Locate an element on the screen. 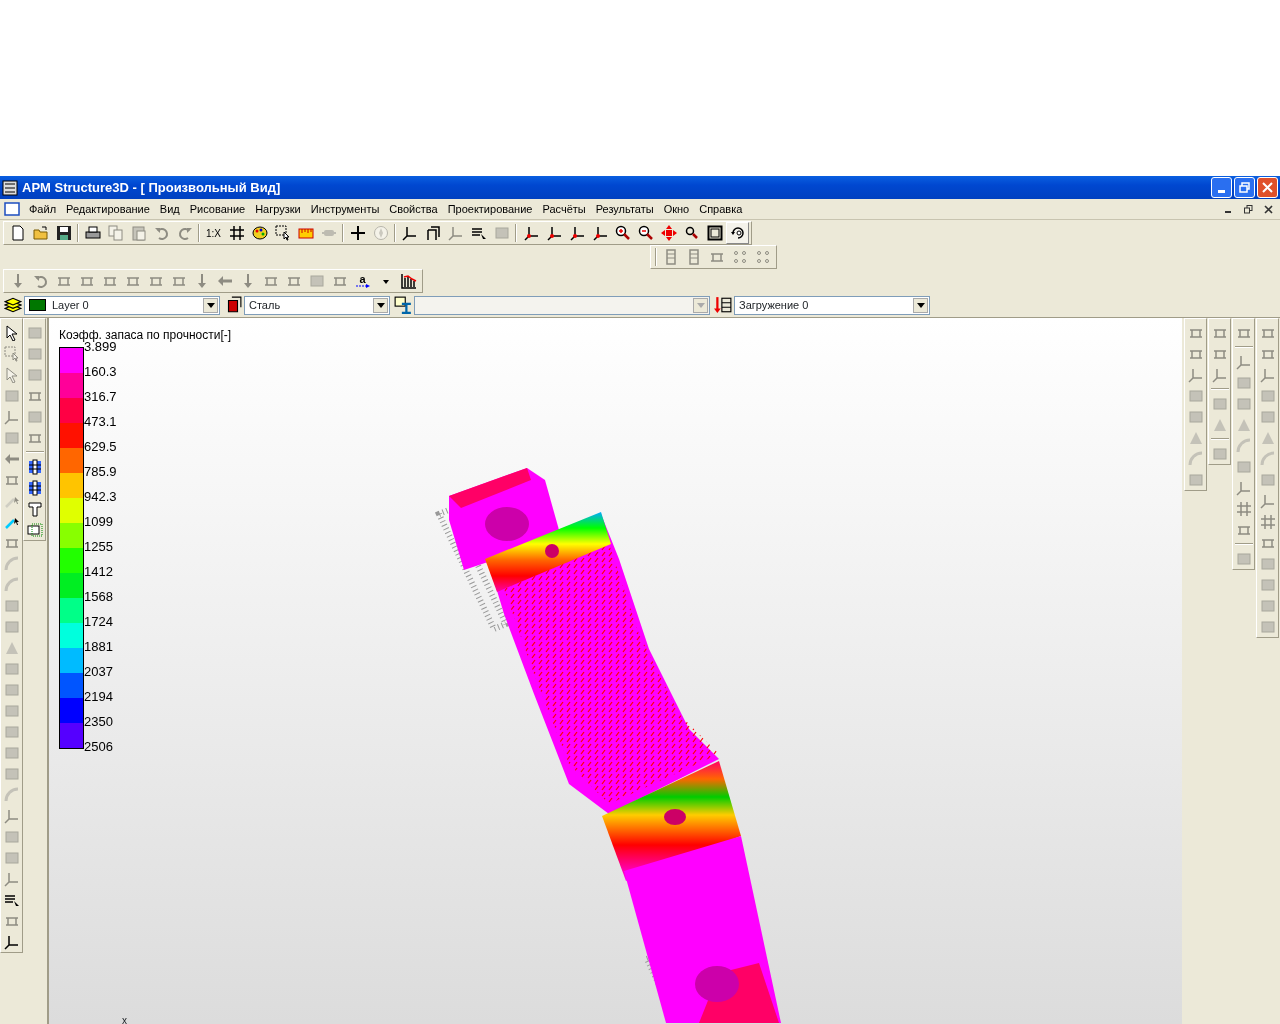  menu-item: Результаты is located at coordinates (624, 209).